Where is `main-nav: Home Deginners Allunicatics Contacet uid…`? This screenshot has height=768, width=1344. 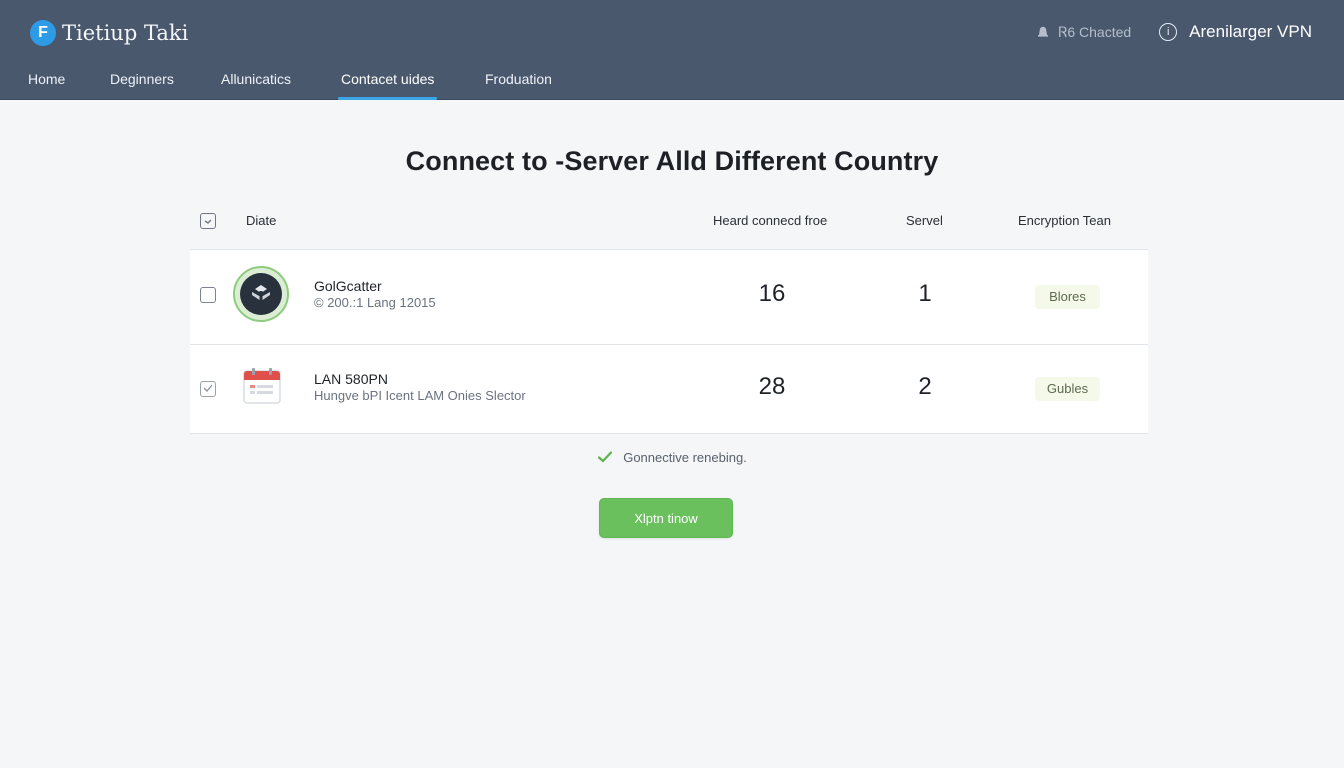 main-nav: Home Deginners Allunicatics Contacet uid… is located at coordinates (350, 79).